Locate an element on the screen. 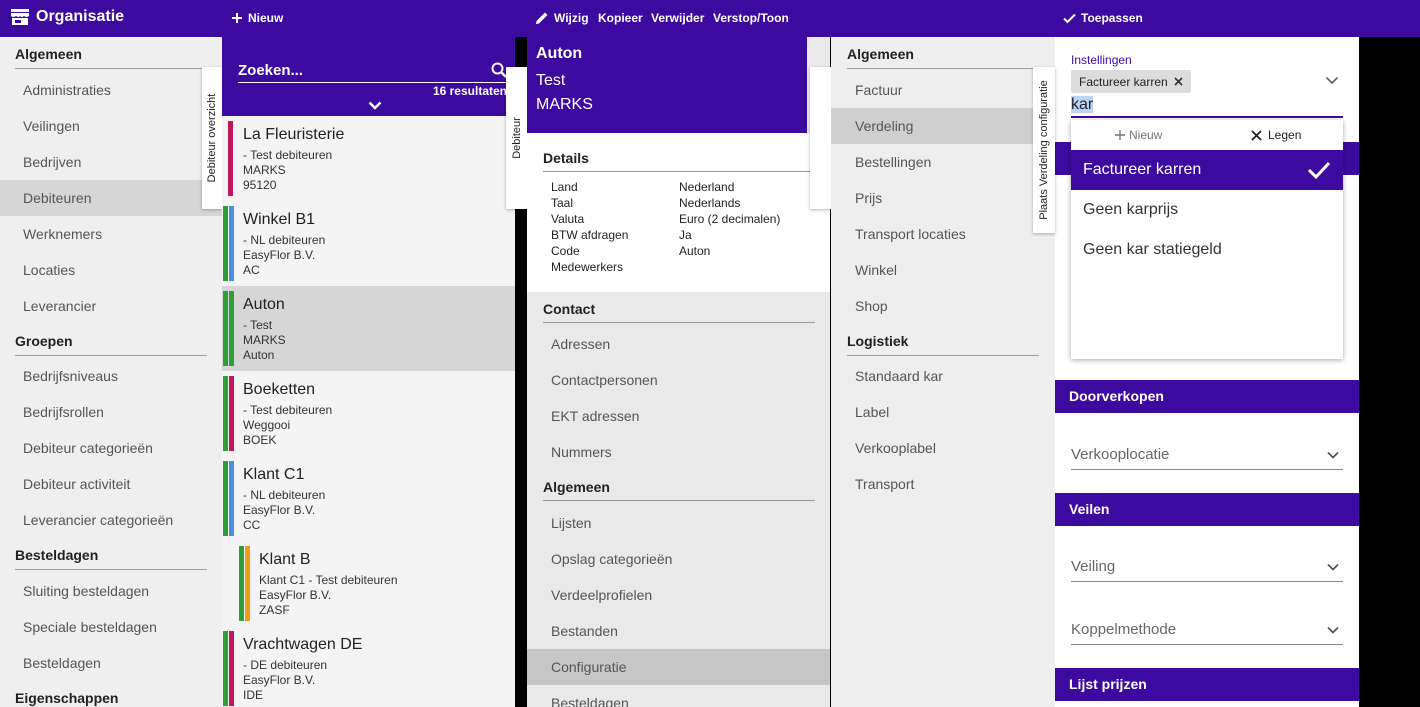 The image size is (1420, 707). subnav-item-store: Winkel is located at coordinates (943, 270).